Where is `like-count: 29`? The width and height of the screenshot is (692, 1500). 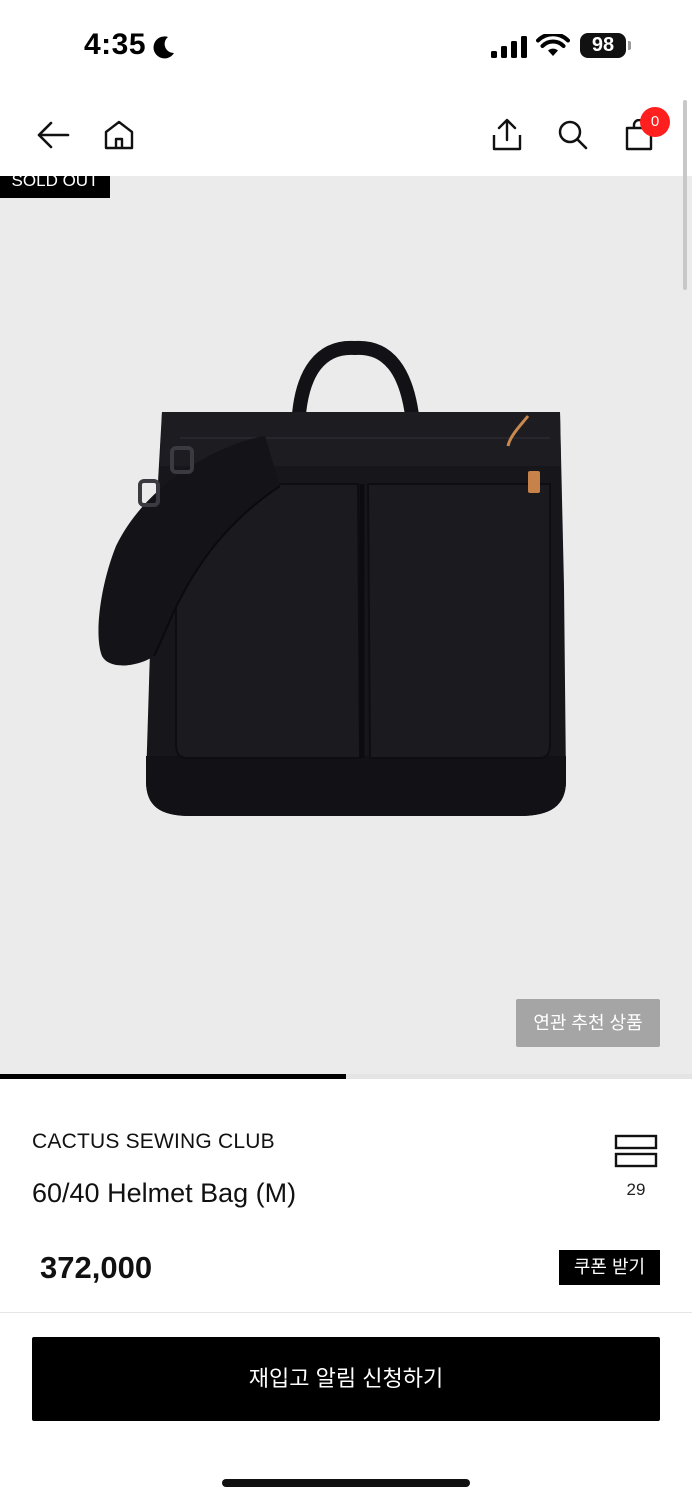
like-count: 29 is located at coordinates (636, 1189).